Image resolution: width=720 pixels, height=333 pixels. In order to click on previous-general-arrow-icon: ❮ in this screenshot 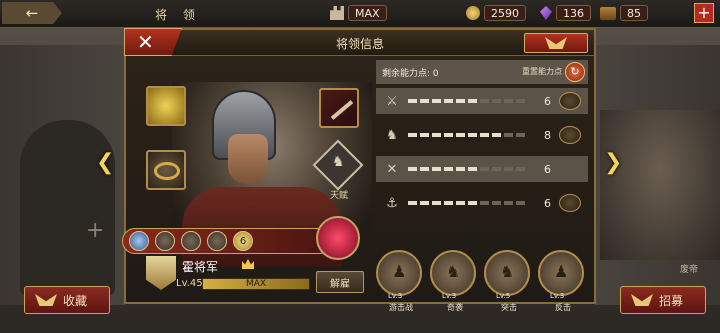, I will do `click(105, 162)`.